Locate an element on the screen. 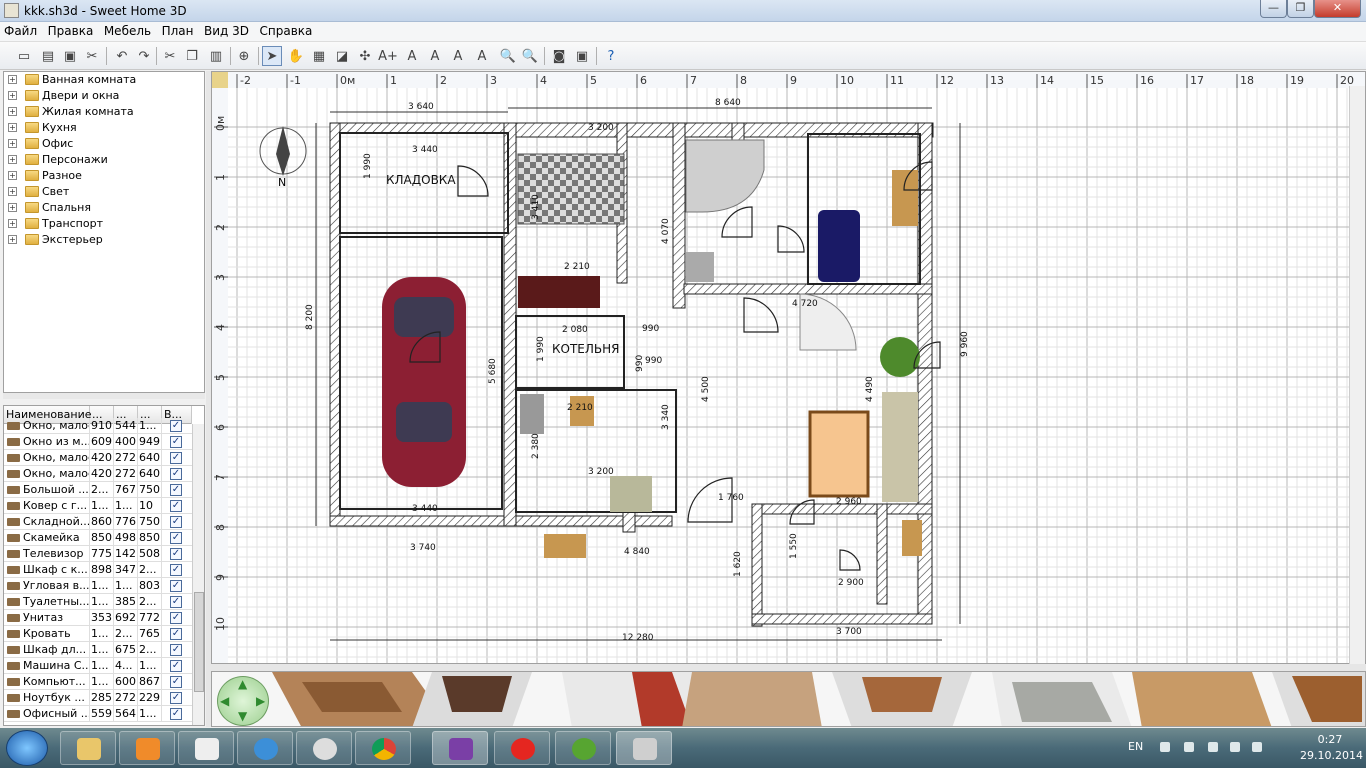 The width and height of the screenshot is (1366, 768). taskbar-yandex-browser is located at coordinates (522, 748).